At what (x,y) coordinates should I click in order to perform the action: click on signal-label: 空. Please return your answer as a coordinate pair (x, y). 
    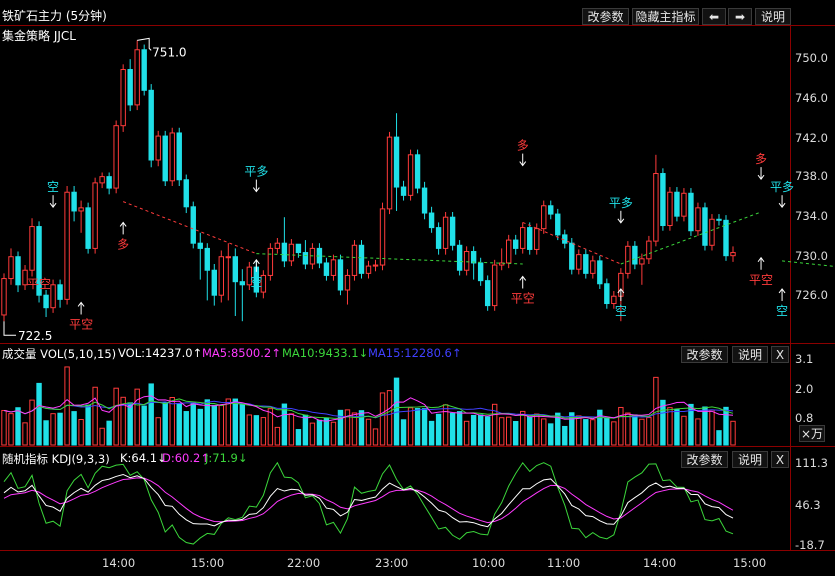
    Looking at the image, I should click on (256, 282).